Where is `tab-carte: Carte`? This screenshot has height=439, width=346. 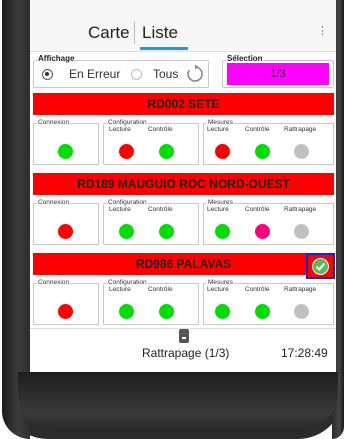
tab-carte: Carte is located at coordinates (109, 34).